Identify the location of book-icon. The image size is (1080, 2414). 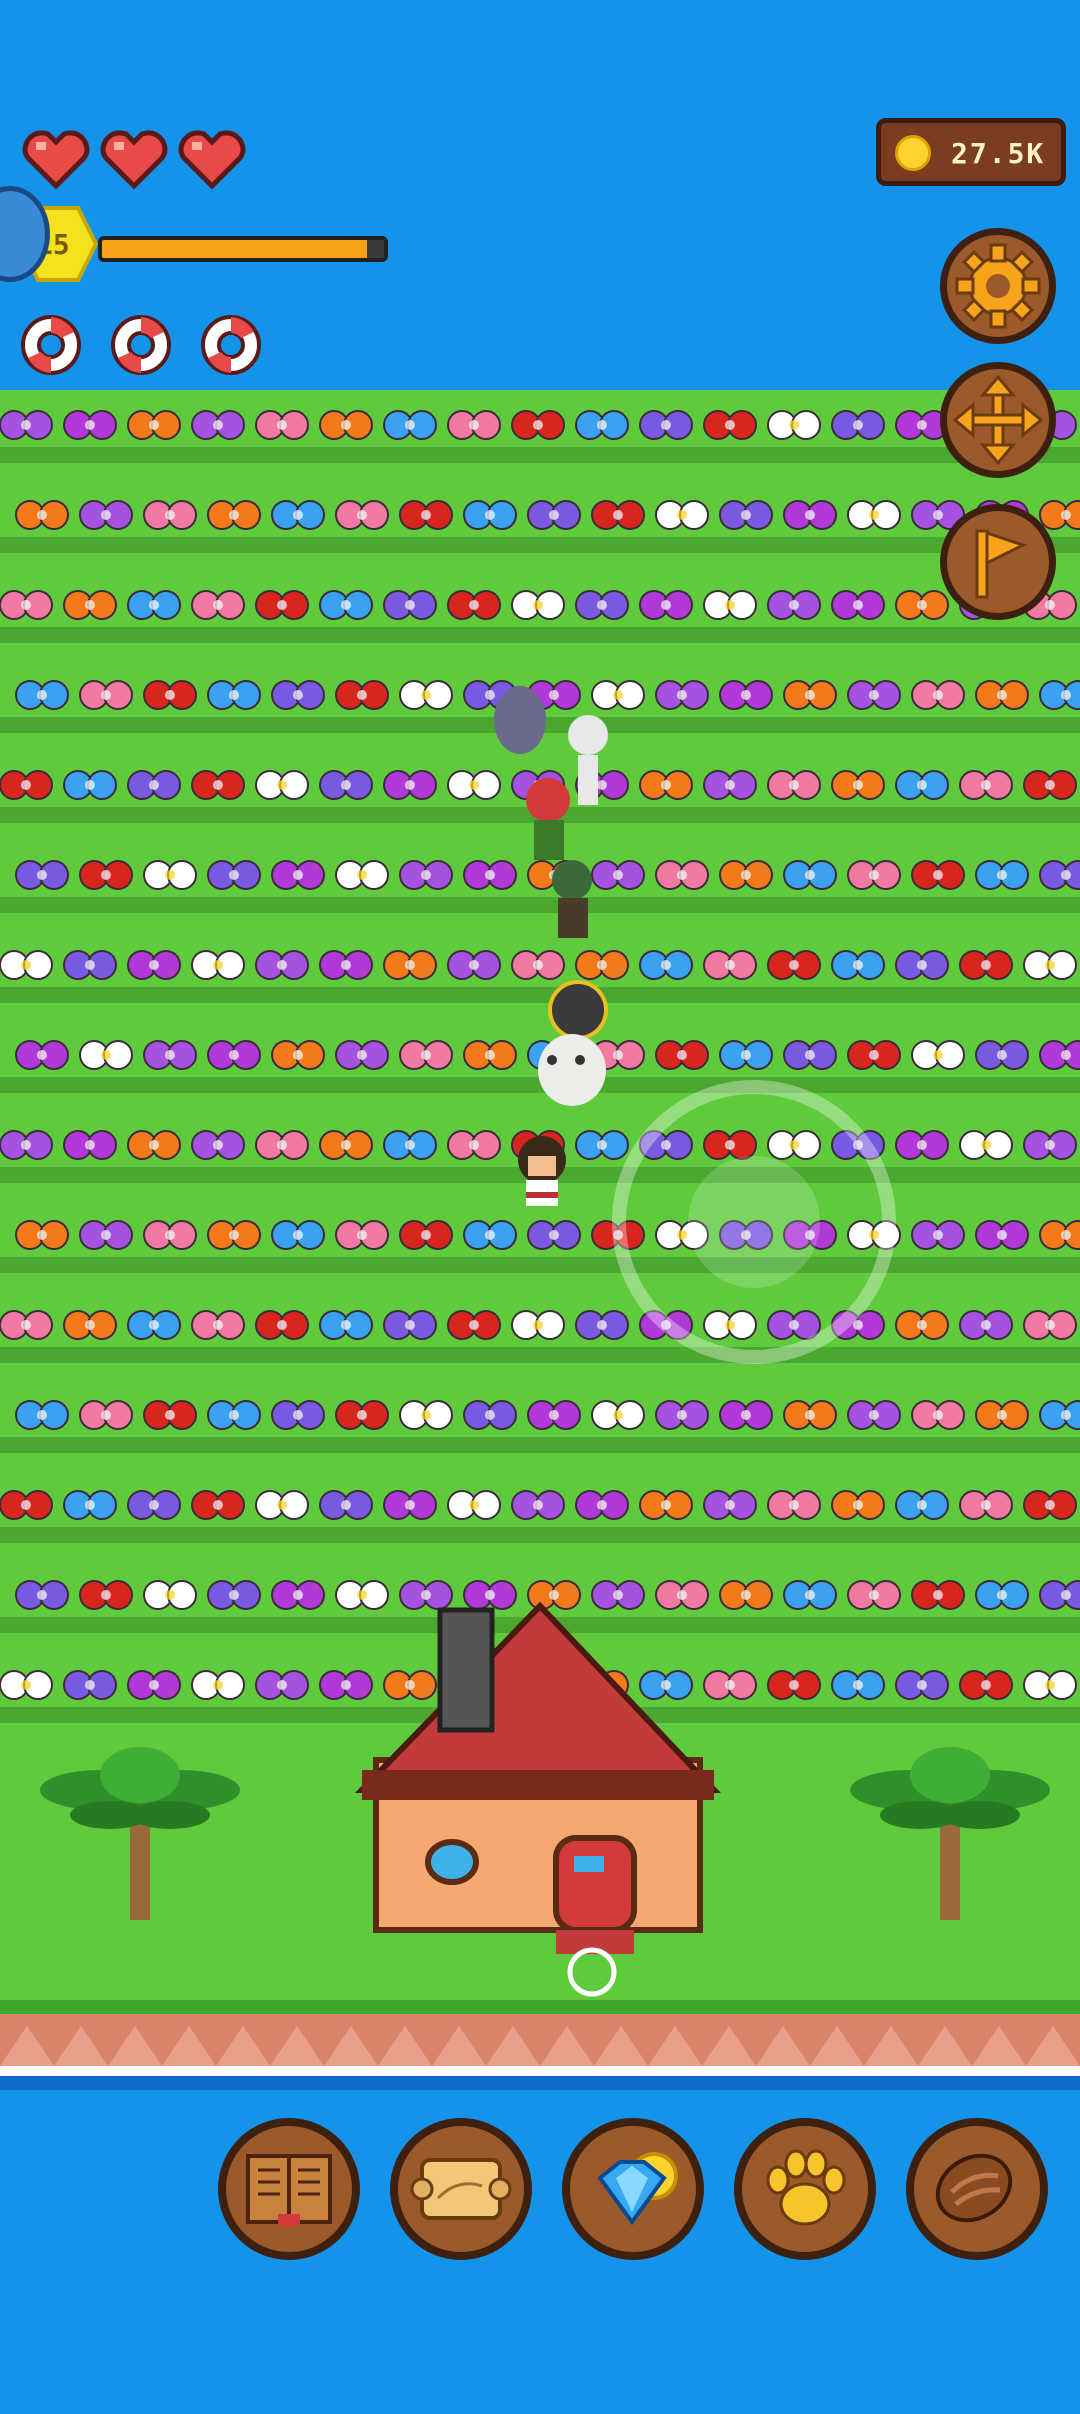
(289, 2190).